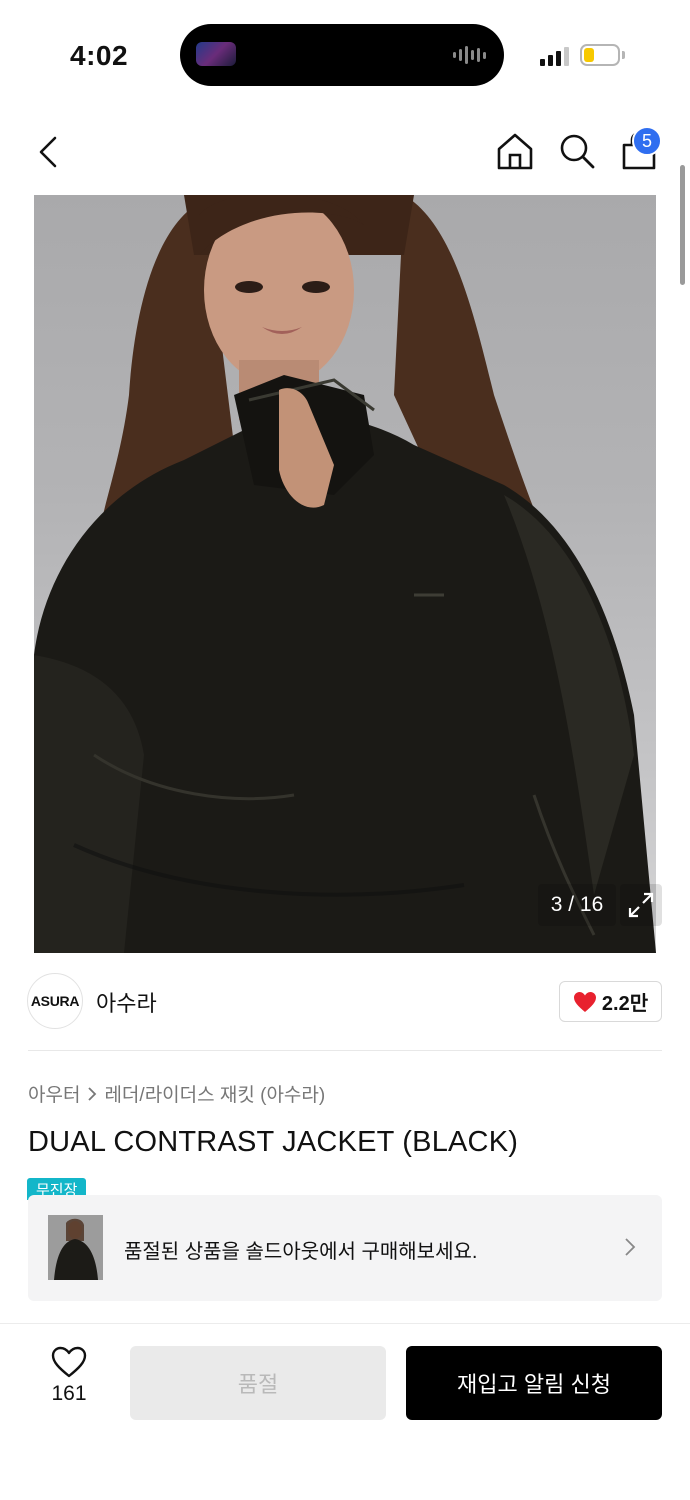 This screenshot has width=690, height=1500. I want to click on battery-cap, so click(623, 55).